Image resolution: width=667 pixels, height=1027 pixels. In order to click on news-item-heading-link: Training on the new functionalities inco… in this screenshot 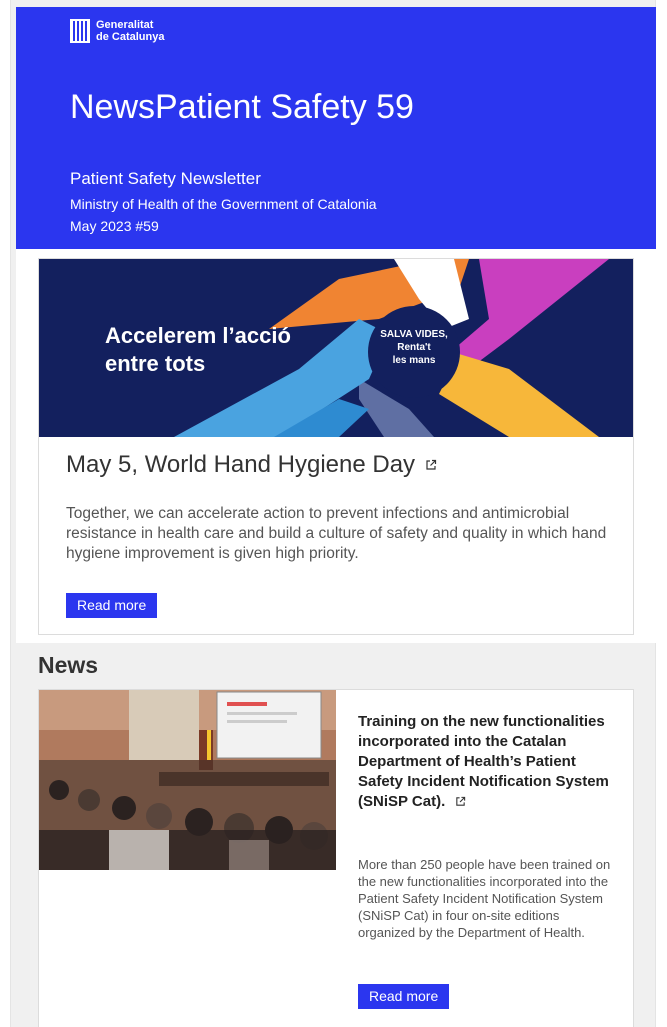, I will do `click(487, 762)`.